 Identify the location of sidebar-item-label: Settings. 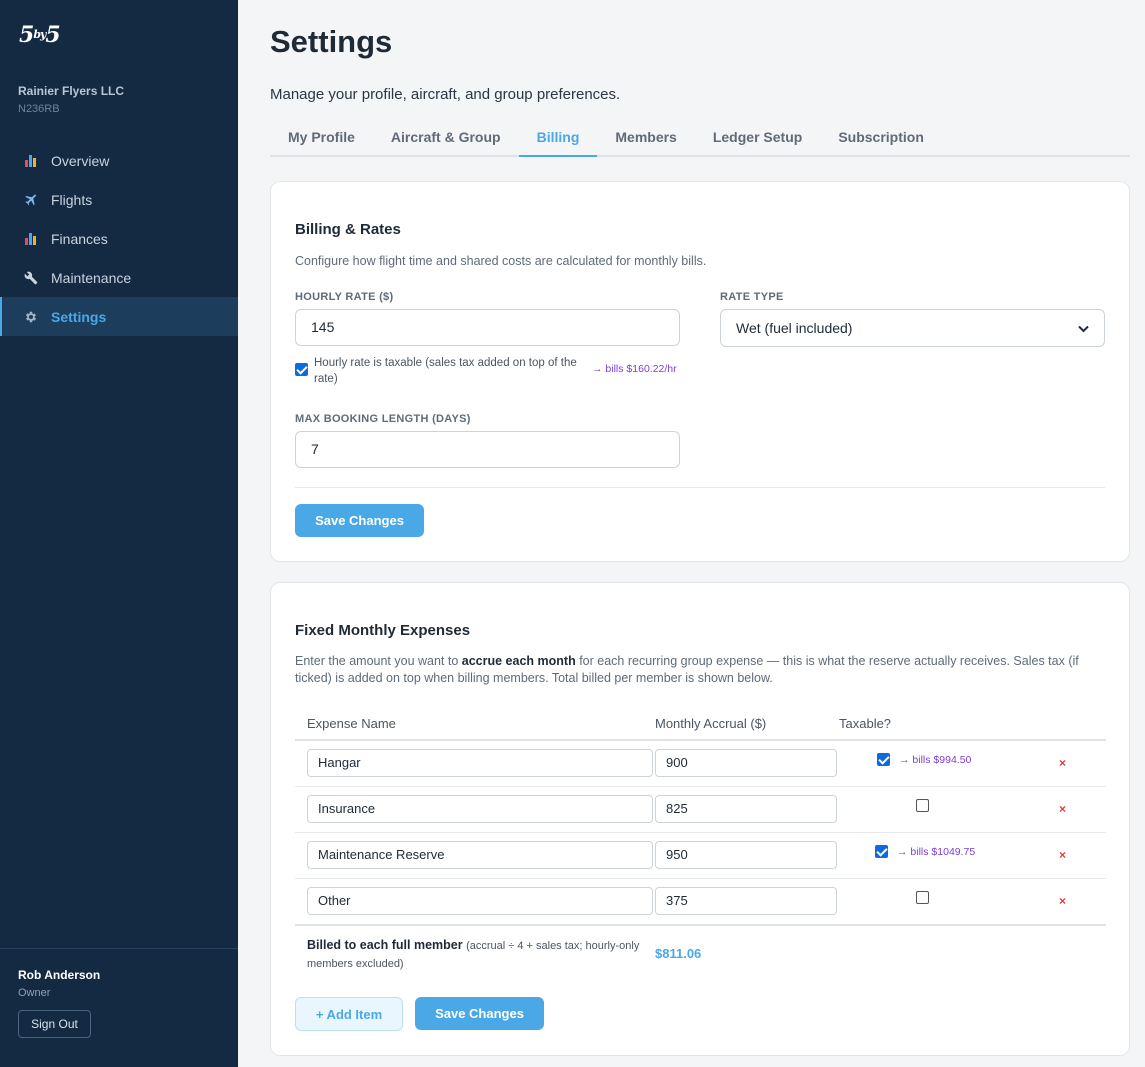
(79, 316).